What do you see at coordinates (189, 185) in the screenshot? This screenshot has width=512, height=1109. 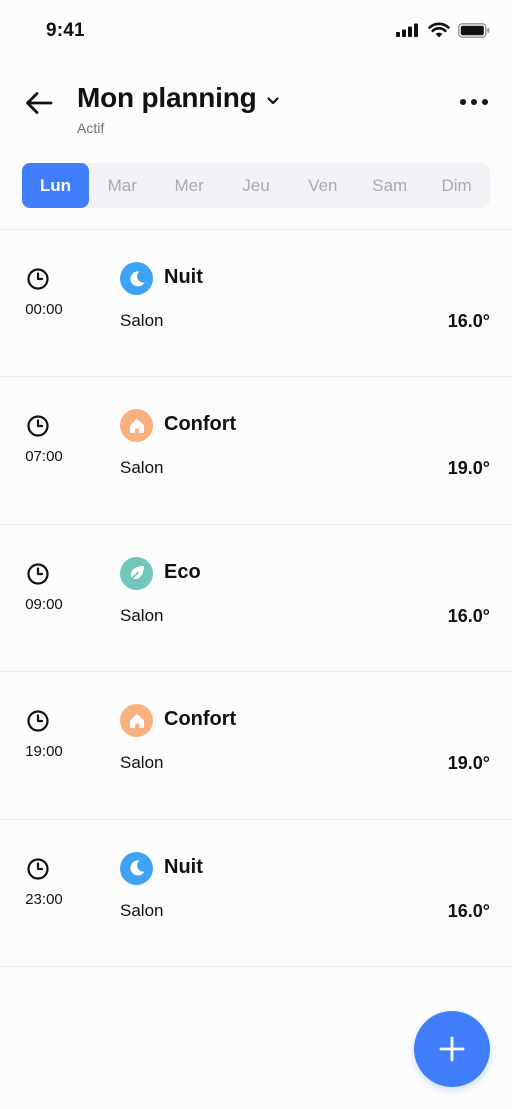 I see `day-tab-mer: Mer` at bounding box center [189, 185].